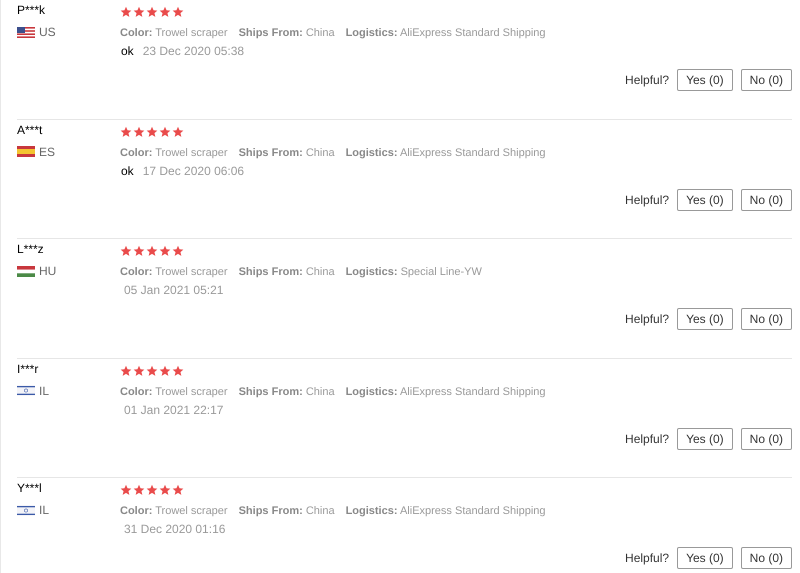 Image resolution: width=800 pixels, height=573 pixels. Describe the element at coordinates (29, 129) in the screenshot. I see `reviewer-name: A***t` at that location.